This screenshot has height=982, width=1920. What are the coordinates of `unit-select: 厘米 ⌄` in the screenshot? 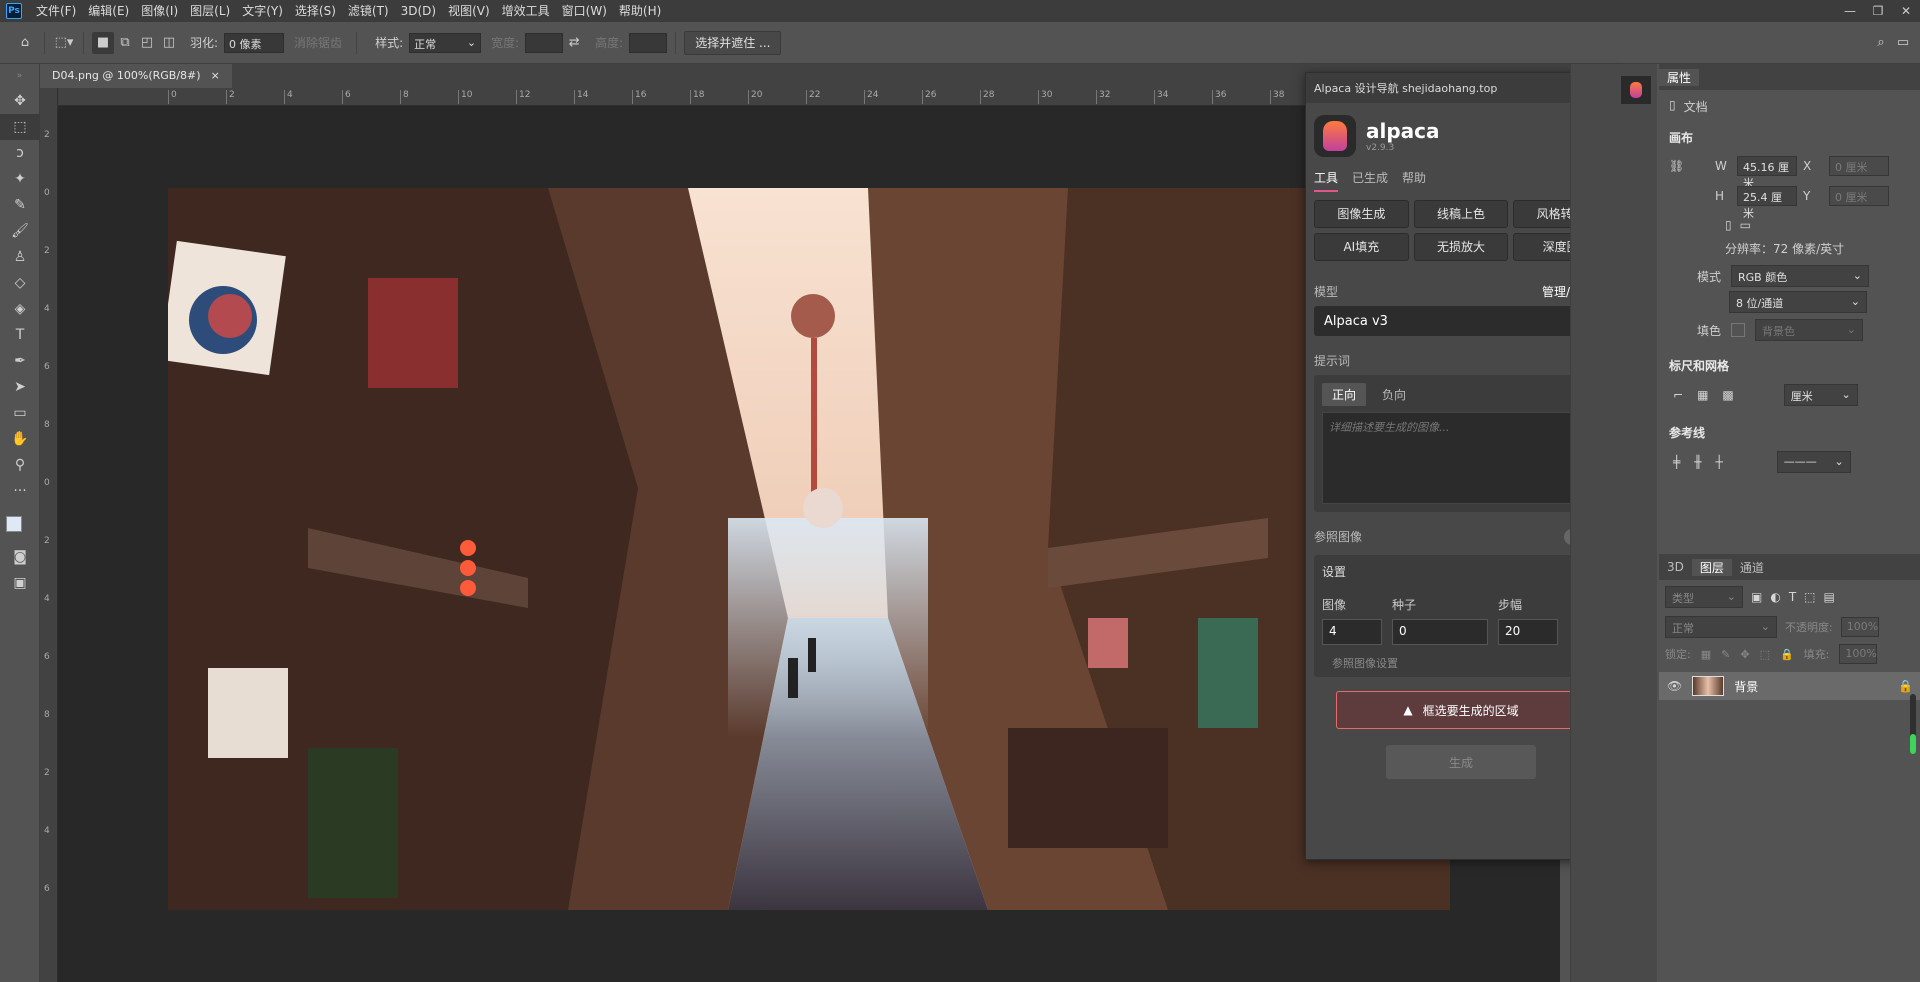 It's located at (1820, 395).